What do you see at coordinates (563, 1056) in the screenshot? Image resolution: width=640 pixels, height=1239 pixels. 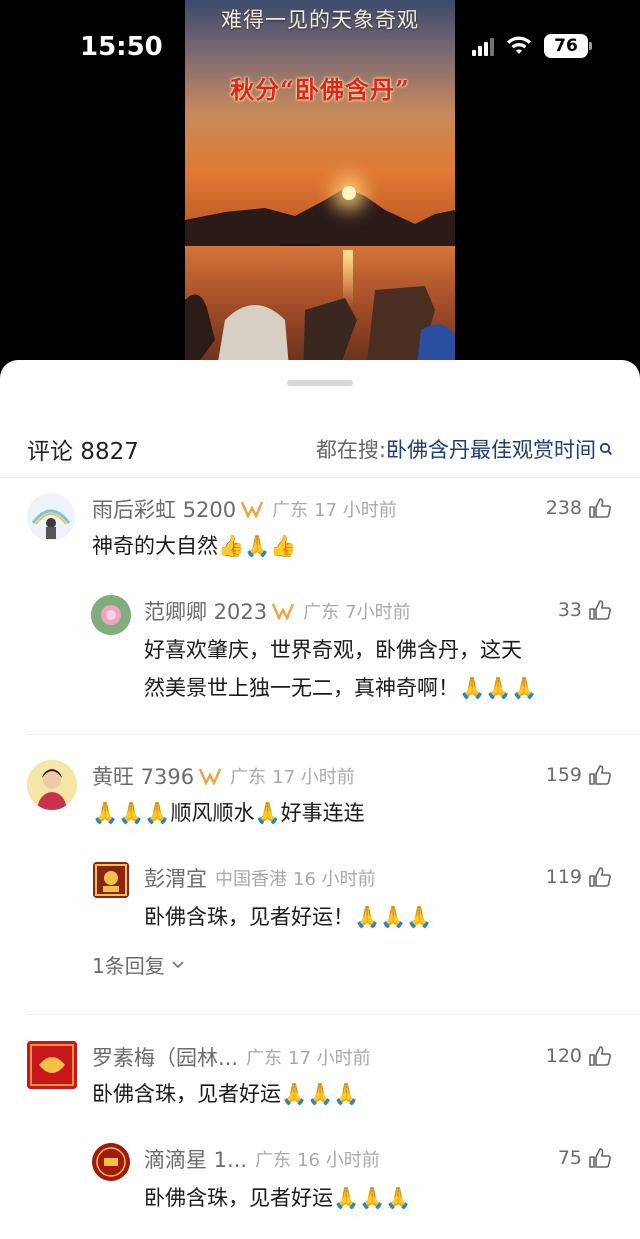 I see `like-count: 120` at bounding box center [563, 1056].